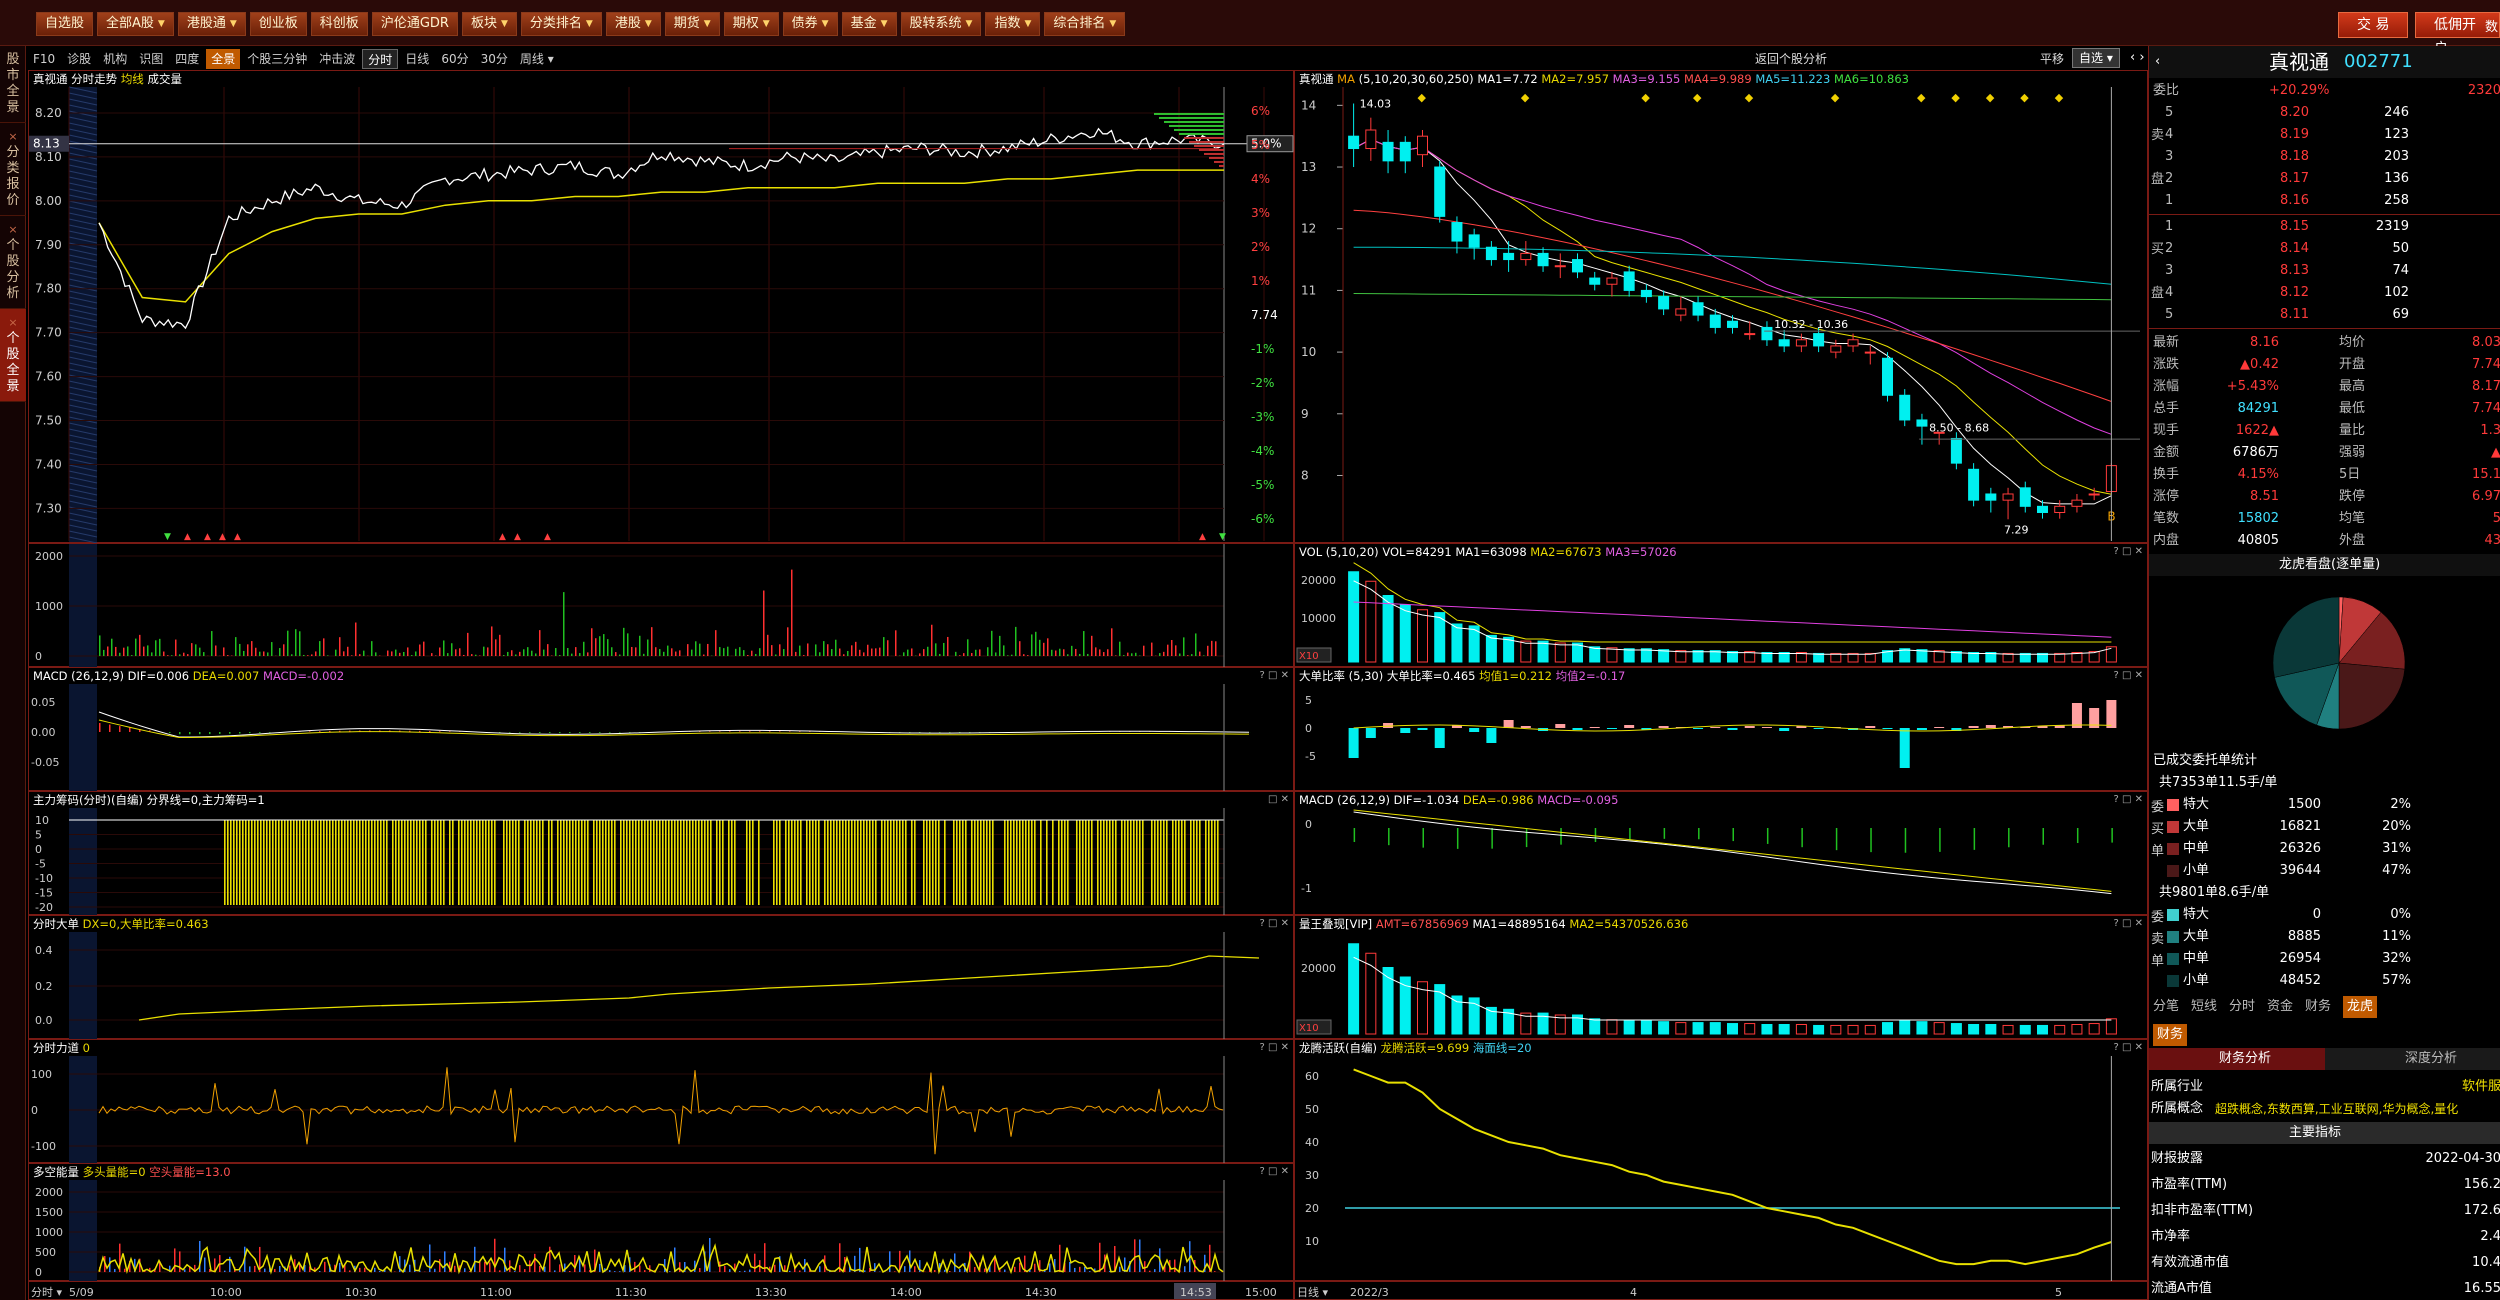 This screenshot has height=1300, width=2500. What do you see at coordinates (1791, 58) in the screenshot?
I see `return-analysis-link: 返回个股分析` at bounding box center [1791, 58].